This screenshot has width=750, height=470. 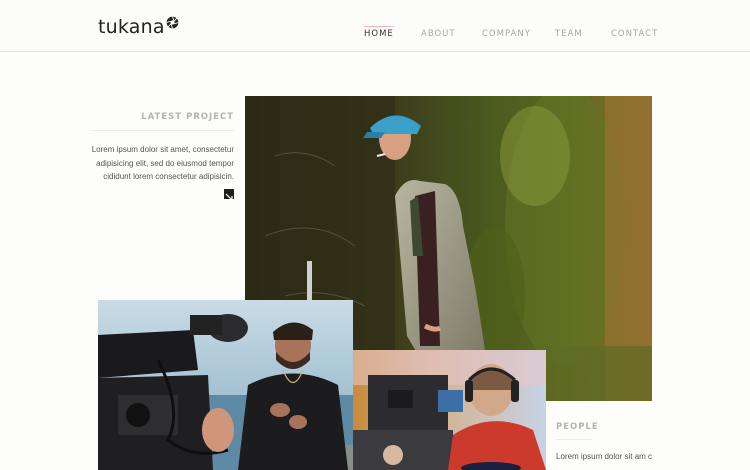 What do you see at coordinates (172, 22) in the screenshot?
I see `aperture-icon` at bounding box center [172, 22].